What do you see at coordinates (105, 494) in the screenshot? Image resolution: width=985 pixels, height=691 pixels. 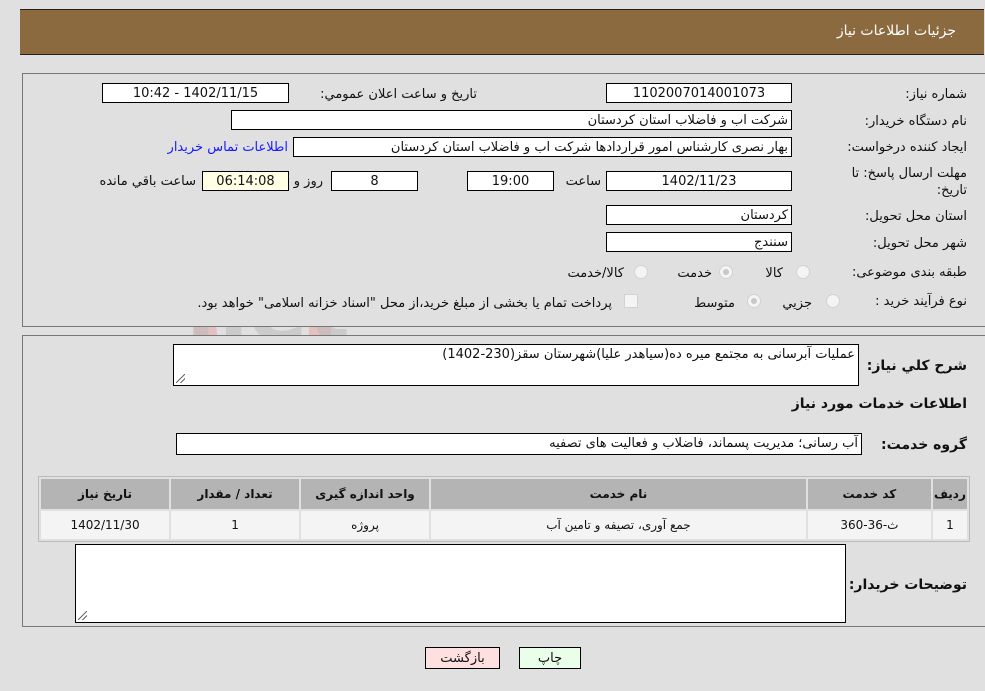 I see `col-header-need-date: تاریخ نیاز` at bounding box center [105, 494].